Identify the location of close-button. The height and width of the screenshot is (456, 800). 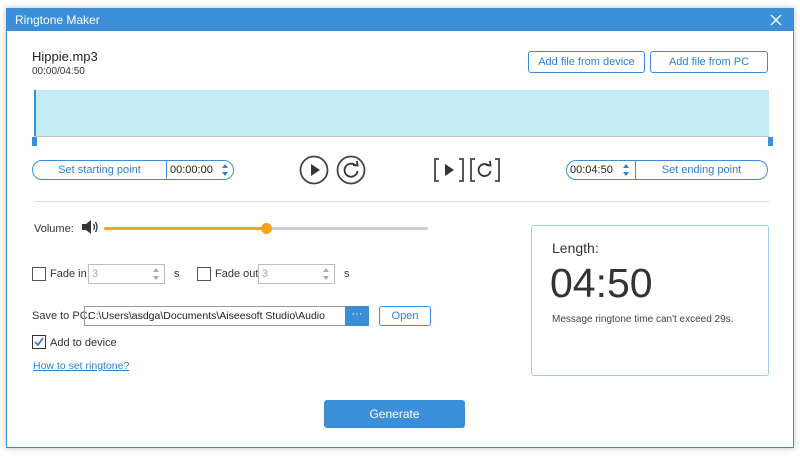
(776, 20).